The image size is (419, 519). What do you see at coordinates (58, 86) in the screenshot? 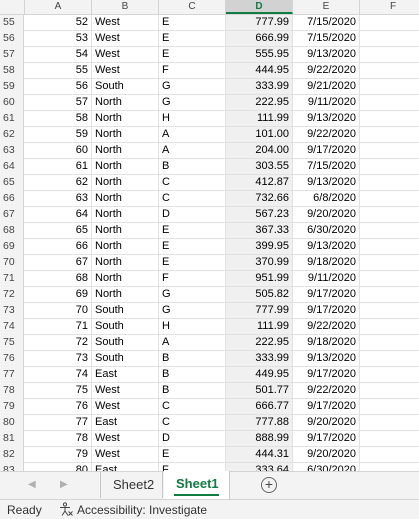
I see `cell-a: 56` at bounding box center [58, 86].